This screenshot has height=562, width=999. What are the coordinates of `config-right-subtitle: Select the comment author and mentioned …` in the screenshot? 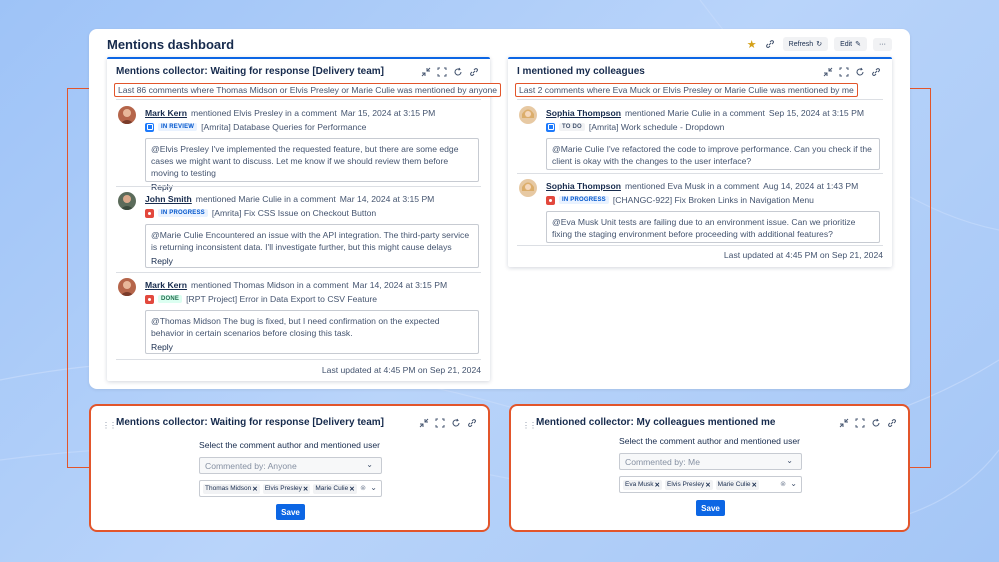 It's located at (709, 441).